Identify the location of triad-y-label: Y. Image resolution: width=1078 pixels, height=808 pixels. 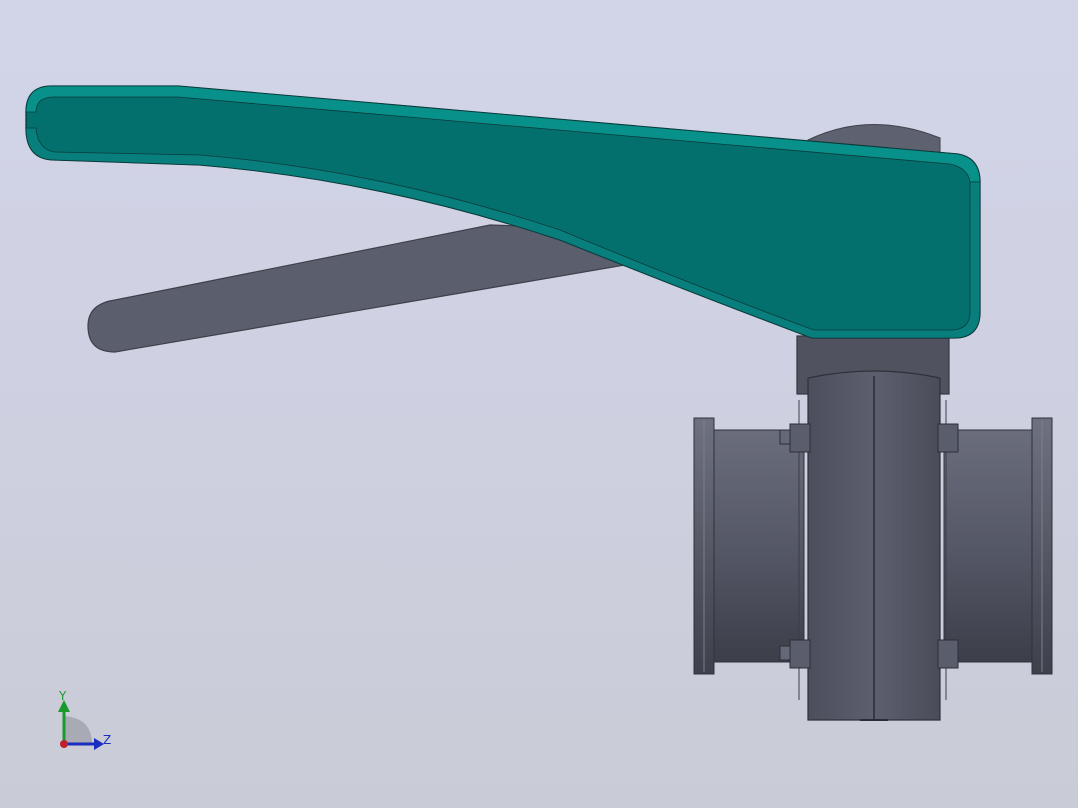
(62, 696).